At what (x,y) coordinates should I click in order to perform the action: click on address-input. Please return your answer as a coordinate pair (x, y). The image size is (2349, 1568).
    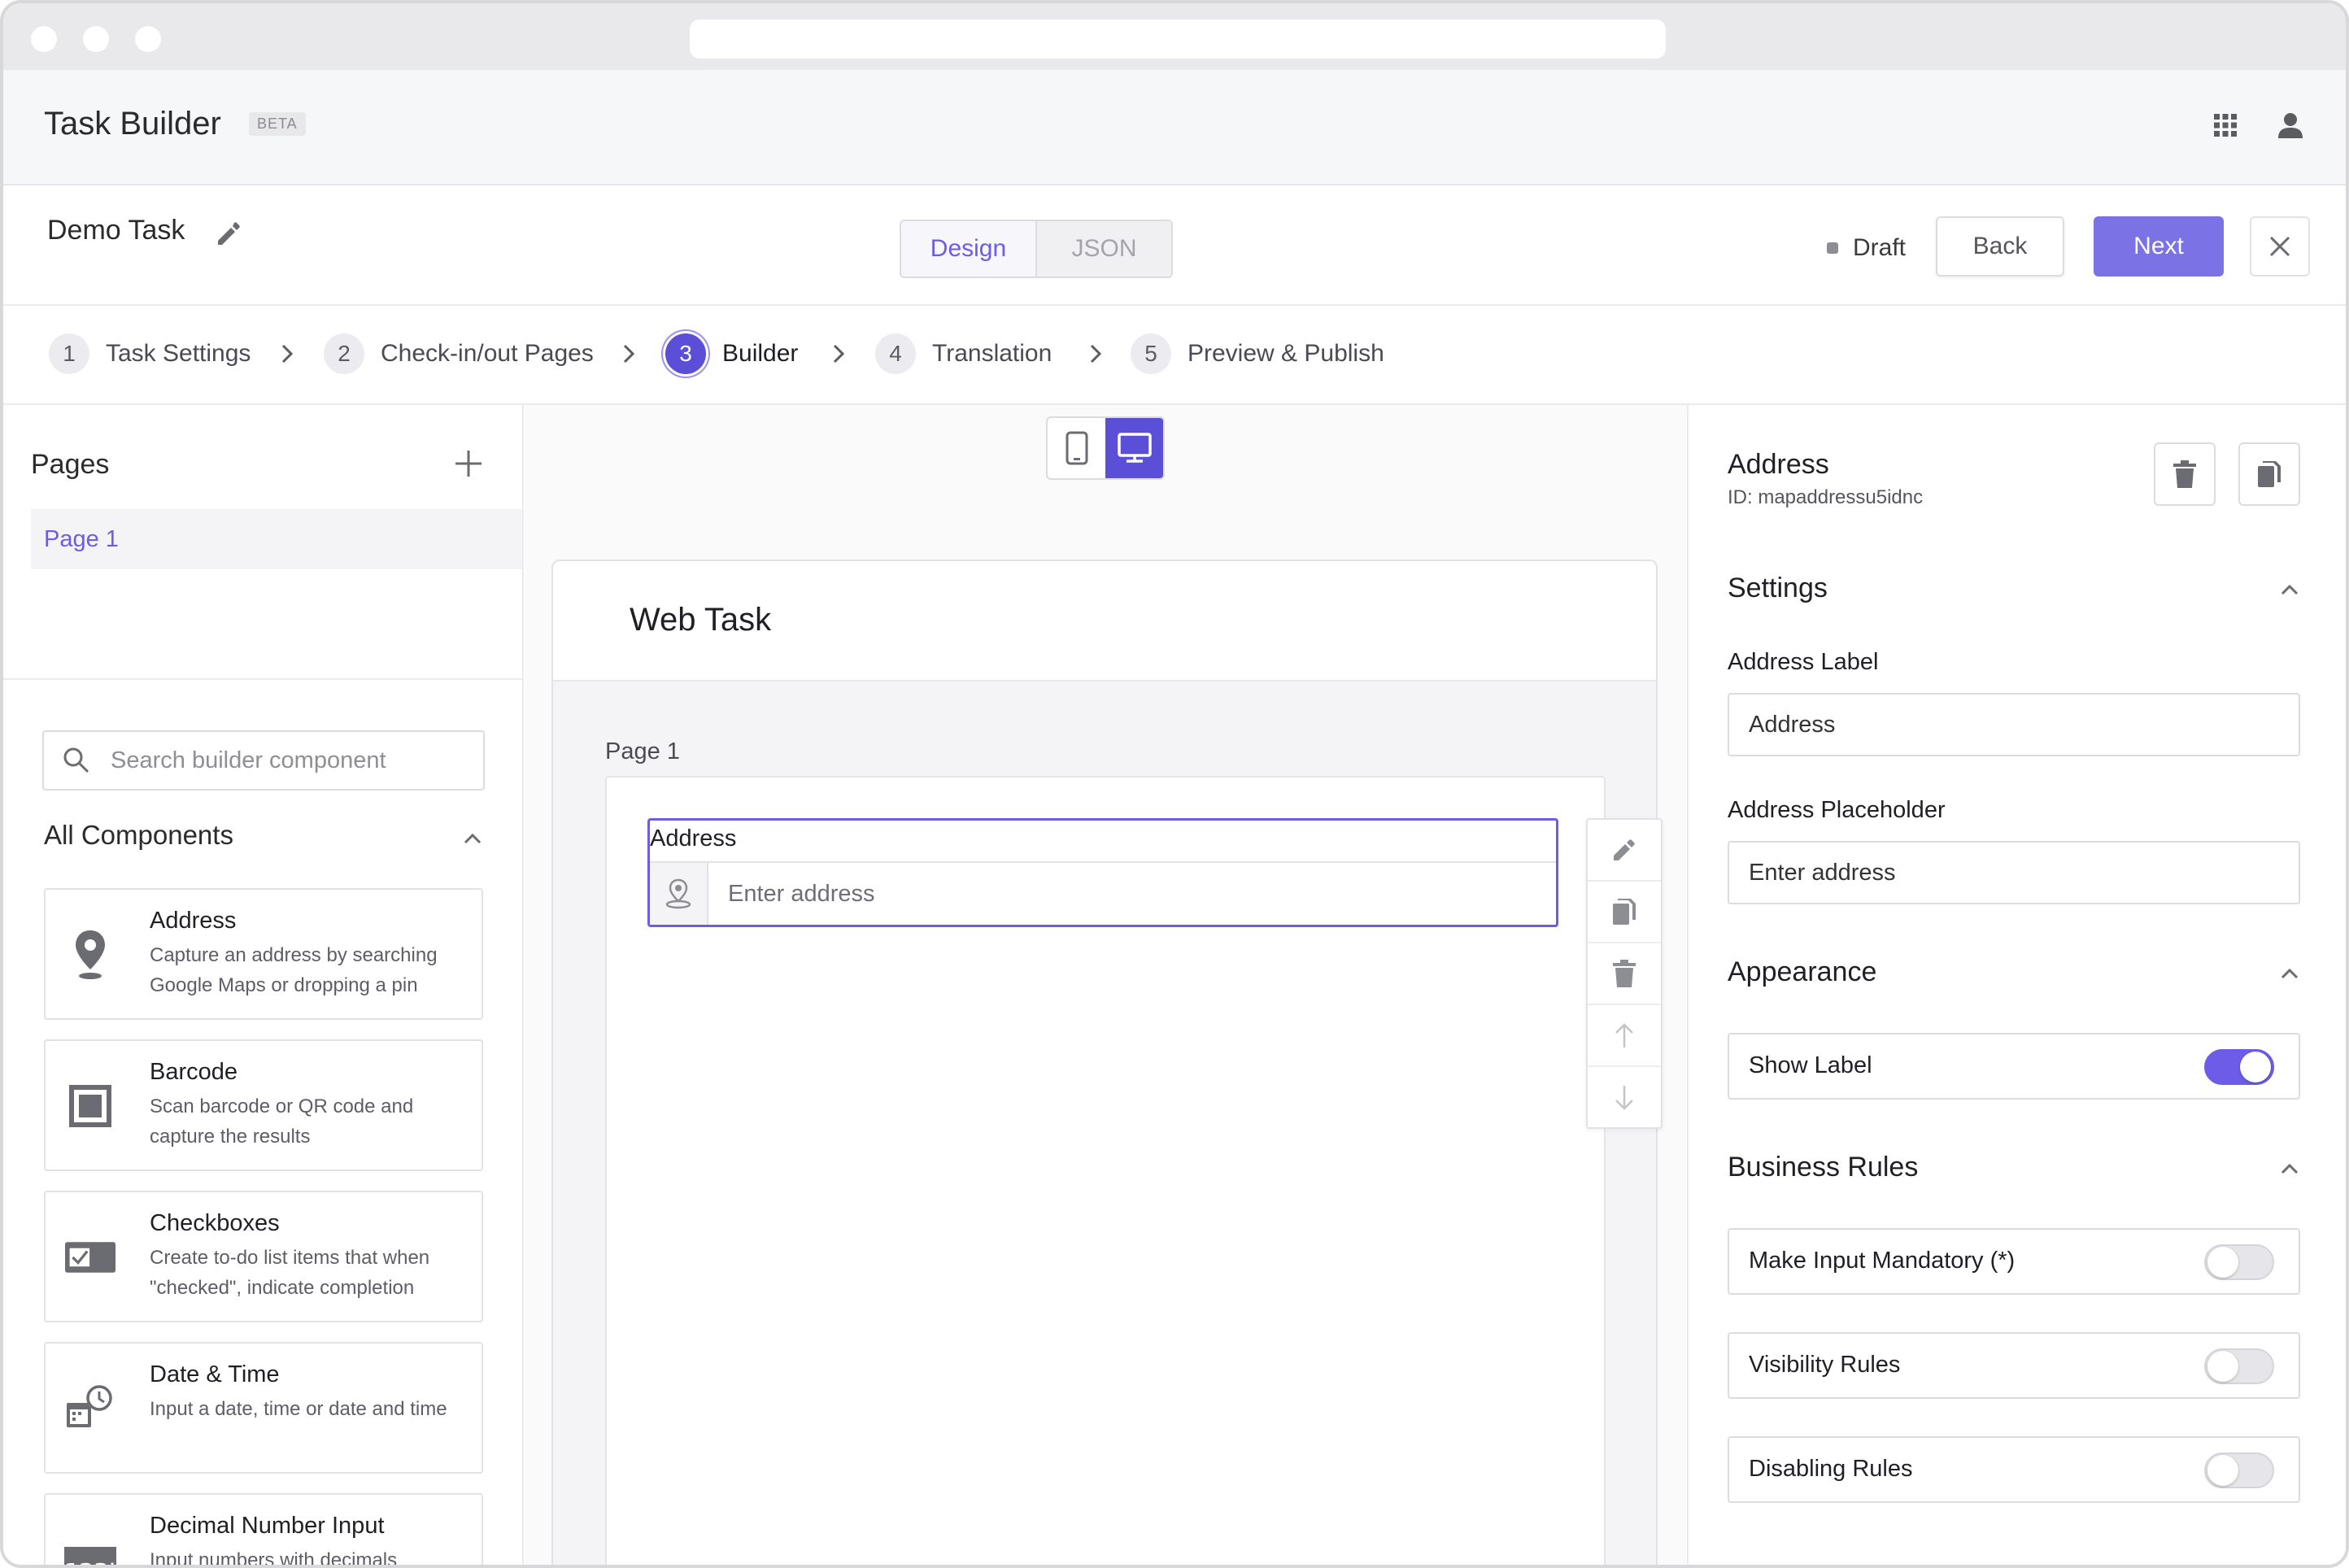
    Looking at the image, I should click on (1132, 894).